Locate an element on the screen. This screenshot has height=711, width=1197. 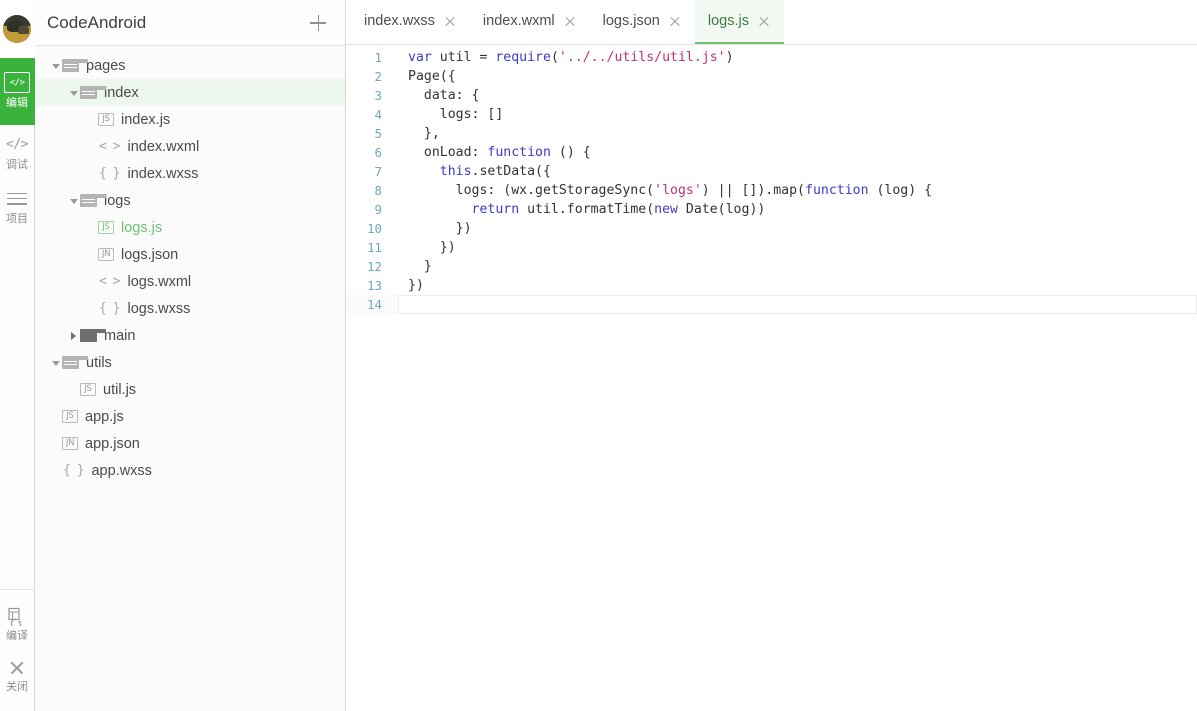
code-token: }) is located at coordinates (416, 285).